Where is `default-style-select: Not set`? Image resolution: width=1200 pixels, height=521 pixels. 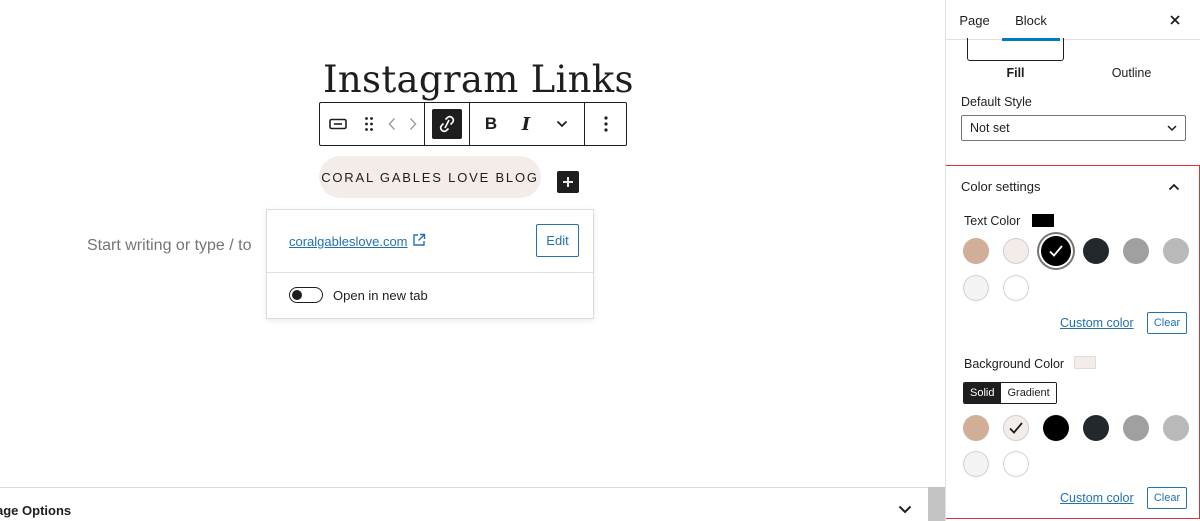 default-style-select: Not set is located at coordinates (1073, 128).